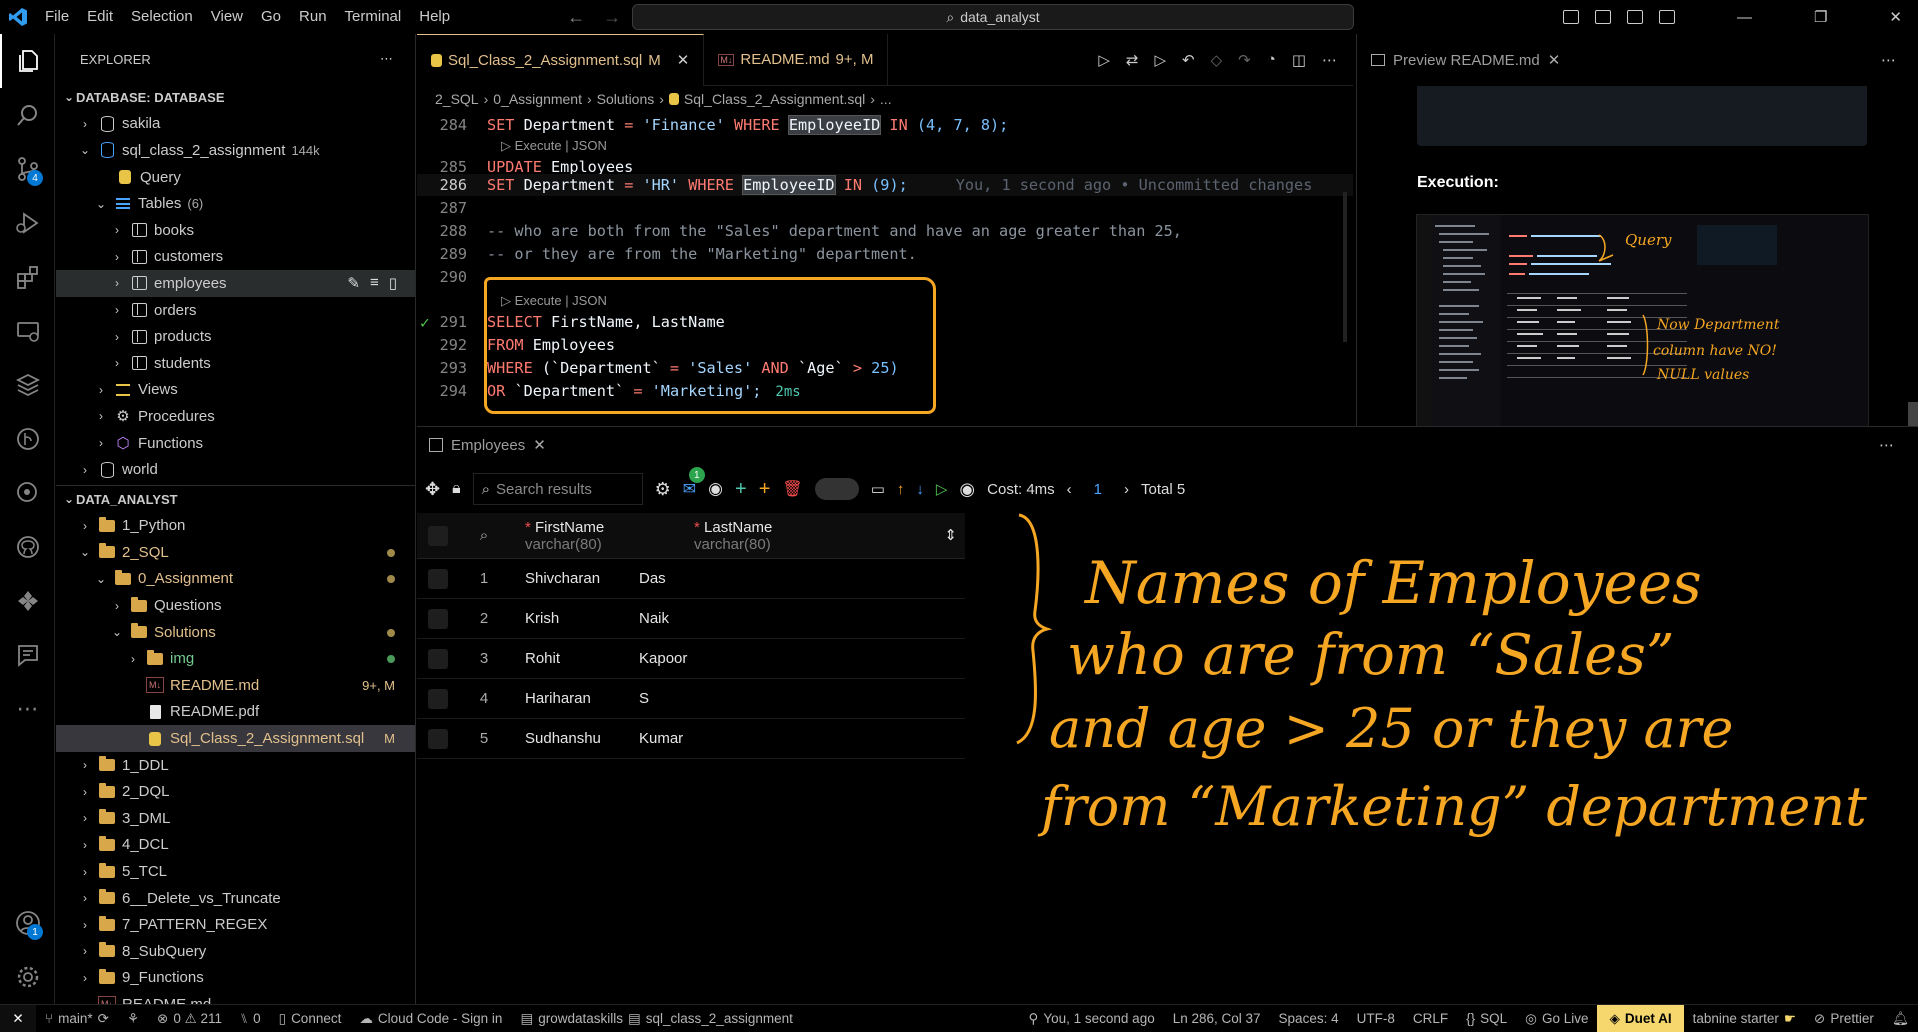 The width and height of the screenshot is (1918, 1032). What do you see at coordinates (235, 765) in the screenshot?
I see `folder-1-ddl: › 1_DDL` at bounding box center [235, 765].